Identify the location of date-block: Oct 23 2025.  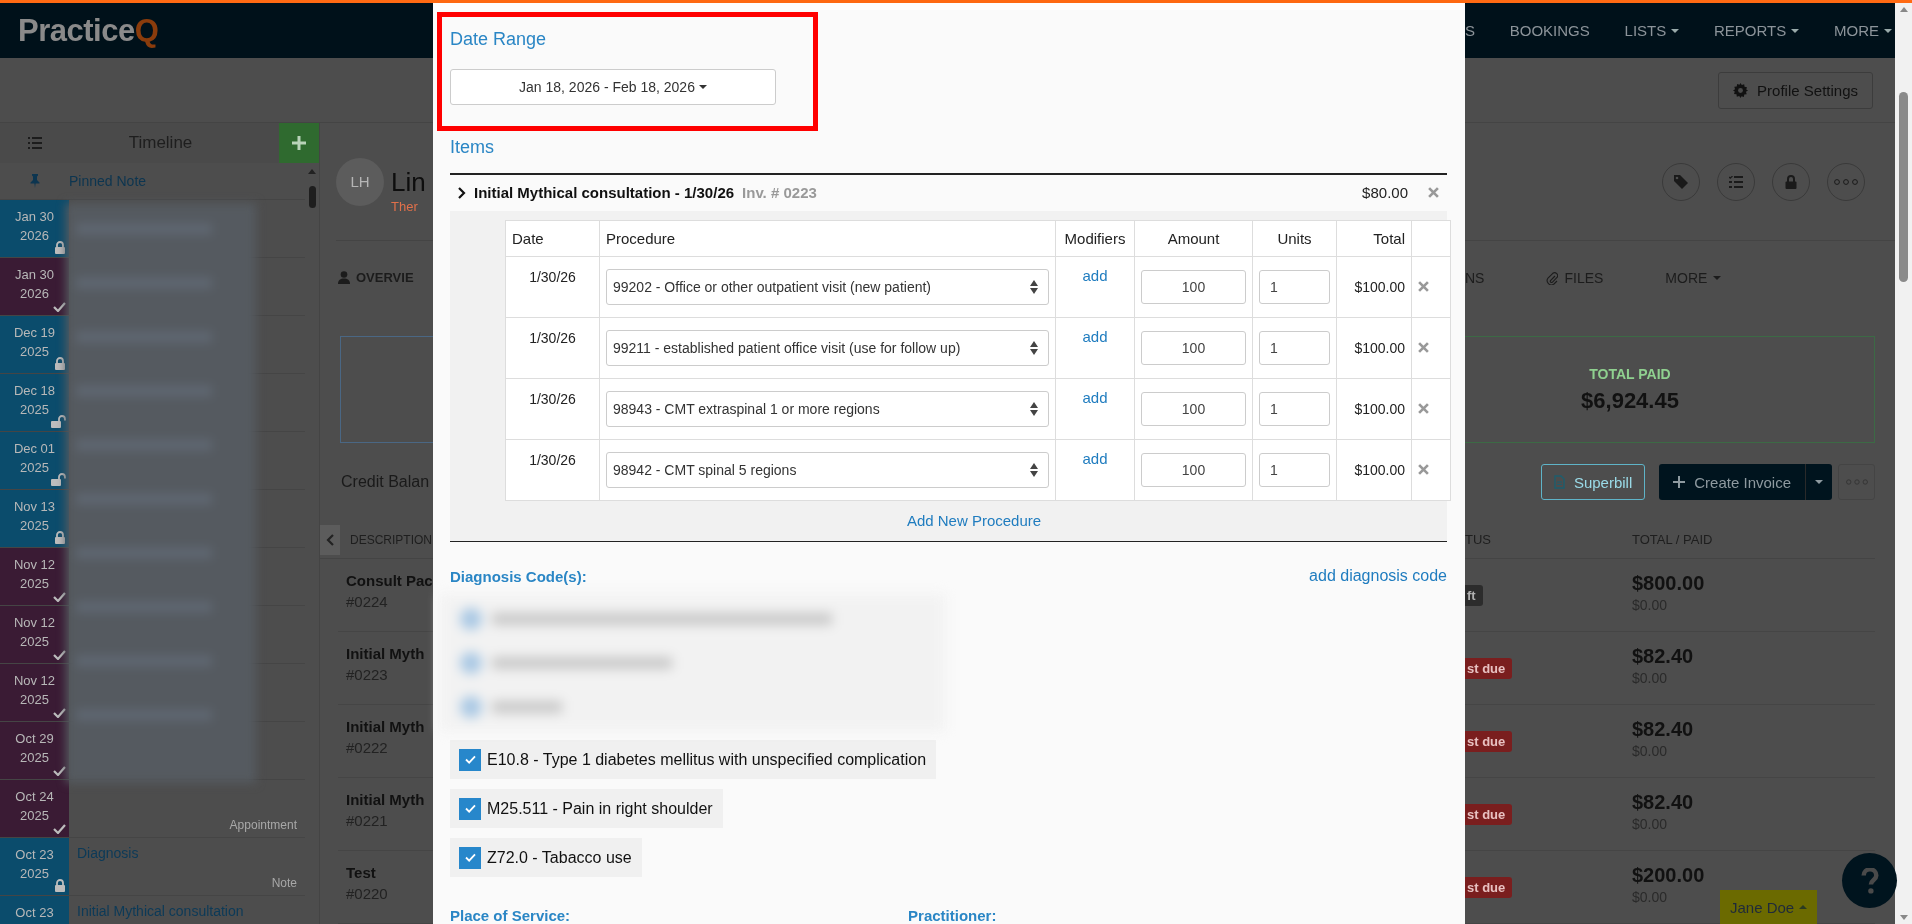
(34, 866).